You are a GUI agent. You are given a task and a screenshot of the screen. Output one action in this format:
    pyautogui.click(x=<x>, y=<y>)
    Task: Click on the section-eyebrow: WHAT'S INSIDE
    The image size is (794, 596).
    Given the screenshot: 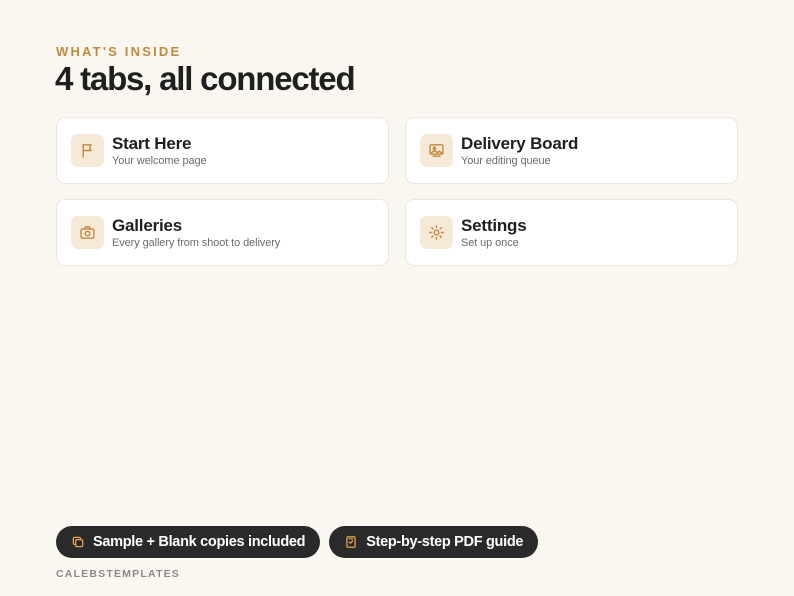 What is the action you would take?
    pyautogui.click(x=119, y=51)
    